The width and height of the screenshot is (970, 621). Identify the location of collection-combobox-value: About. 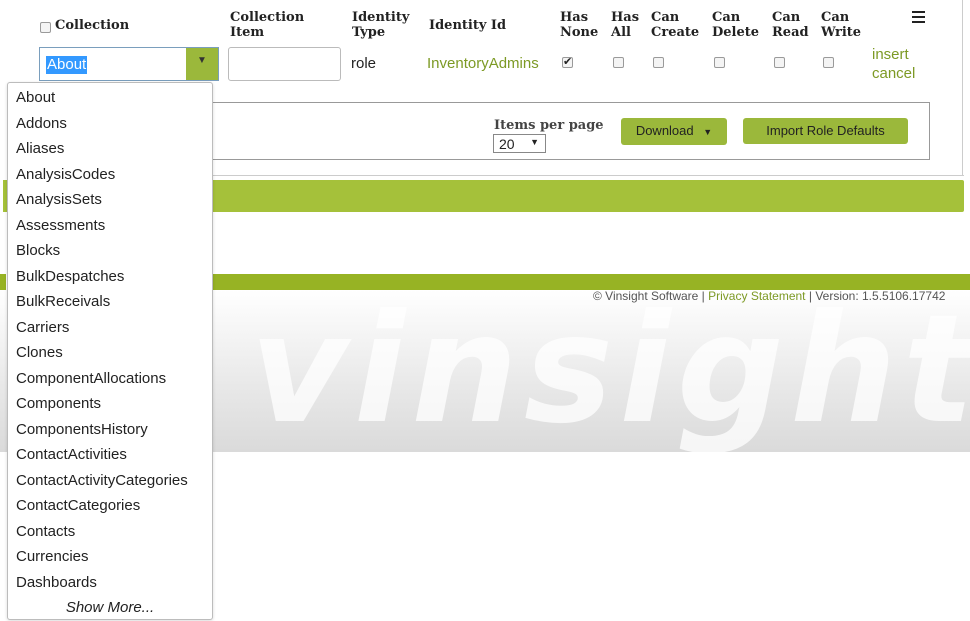
(67, 65).